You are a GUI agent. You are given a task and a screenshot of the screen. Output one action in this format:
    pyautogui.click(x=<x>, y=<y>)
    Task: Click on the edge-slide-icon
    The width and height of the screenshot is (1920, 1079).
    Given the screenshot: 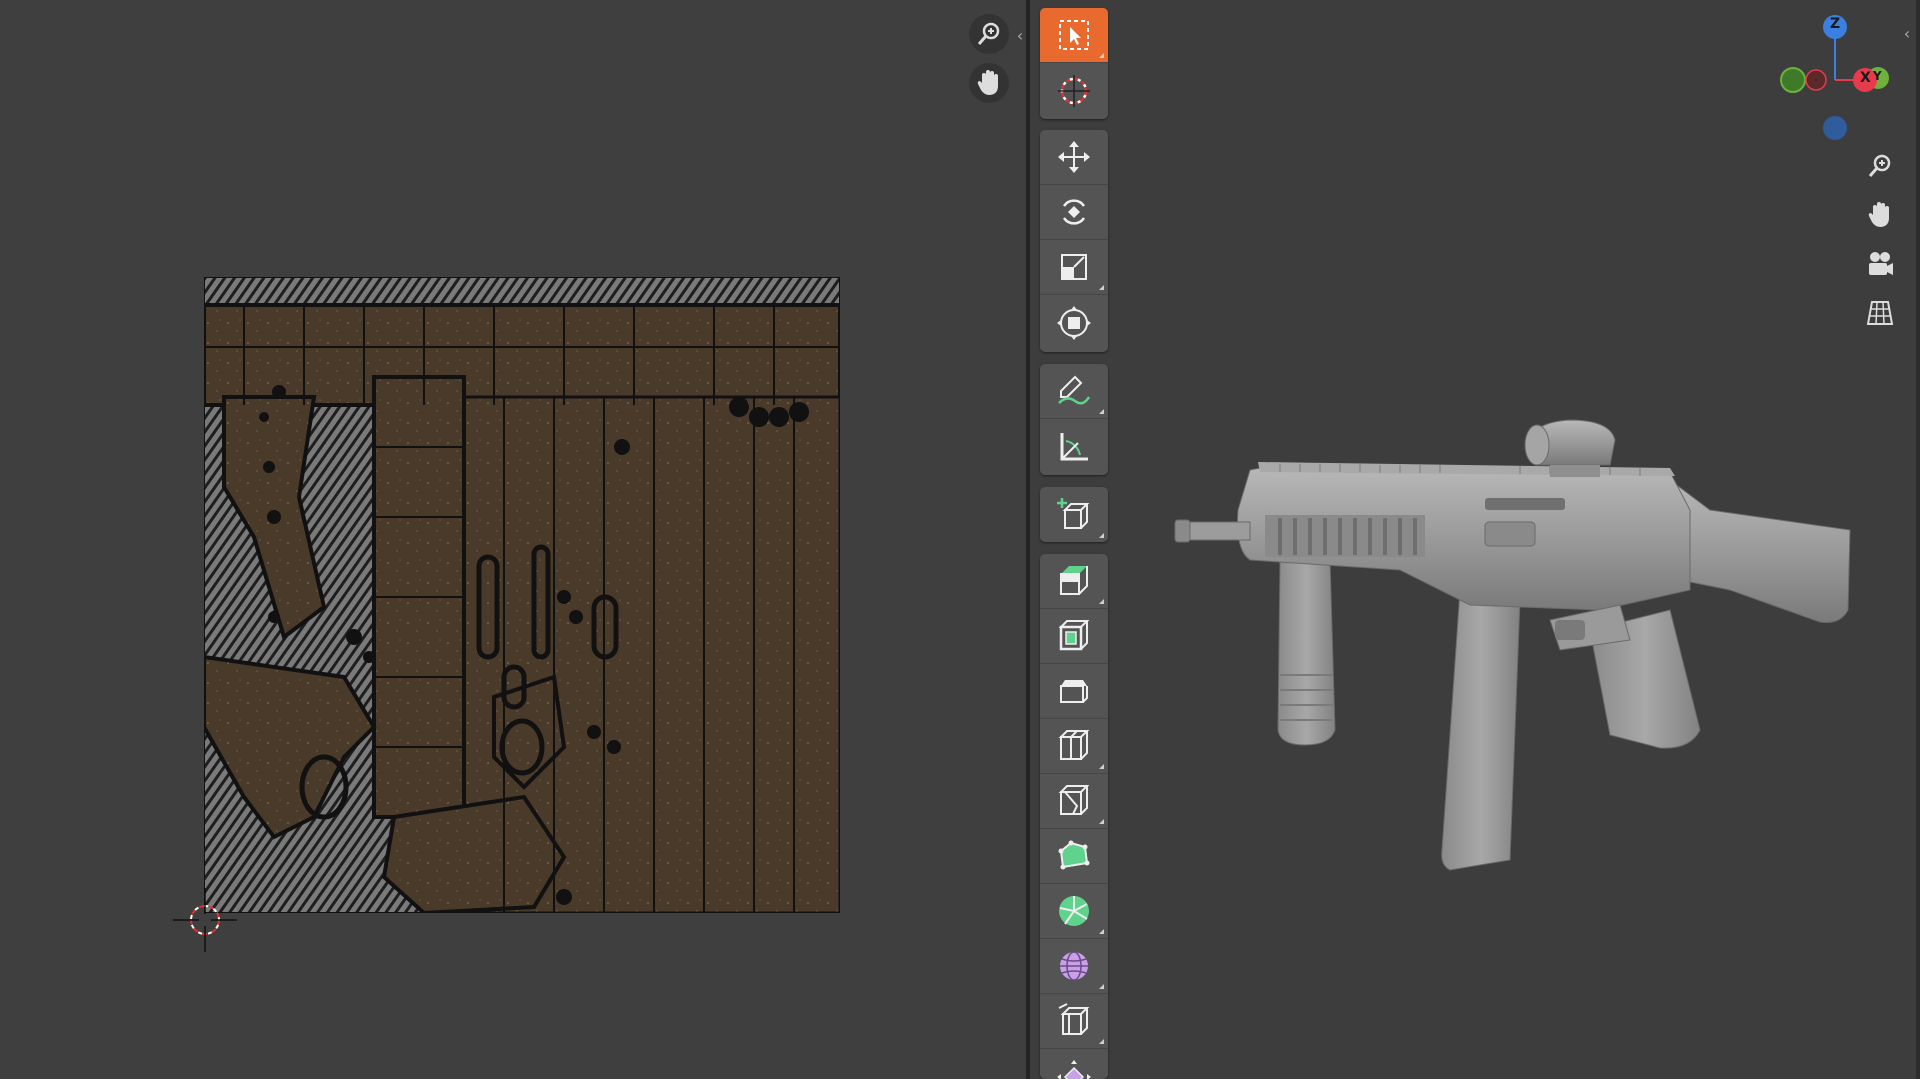 What is the action you would take?
    pyautogui.click(x=1074, y=1019)
    